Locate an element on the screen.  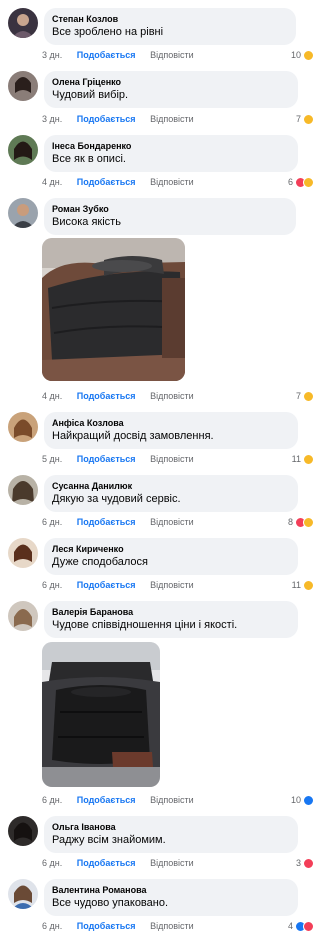
reaction-summary: 3 is located at coordinates (305, 863).